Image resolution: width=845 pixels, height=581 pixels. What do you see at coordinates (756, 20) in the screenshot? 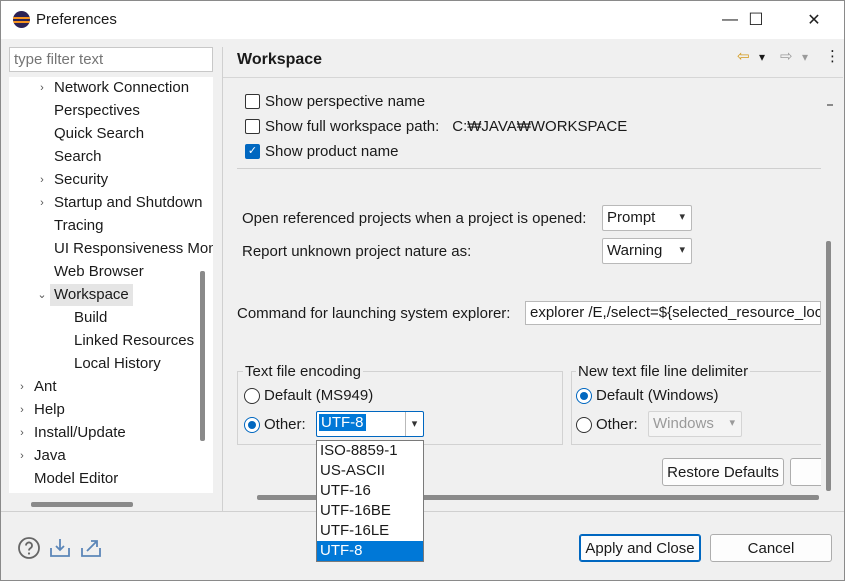
I see `maximize-button: ☐` at bounding box center [756, 20].